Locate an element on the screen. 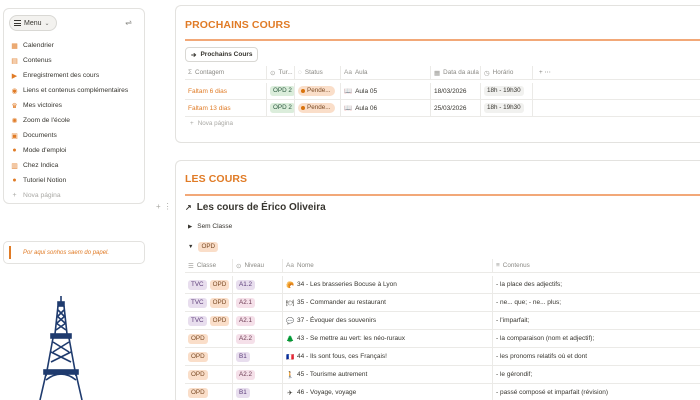 The height and width of the screenshot is (400, 700). column-header: ☰ Classe is located at coordinates (209, 265).